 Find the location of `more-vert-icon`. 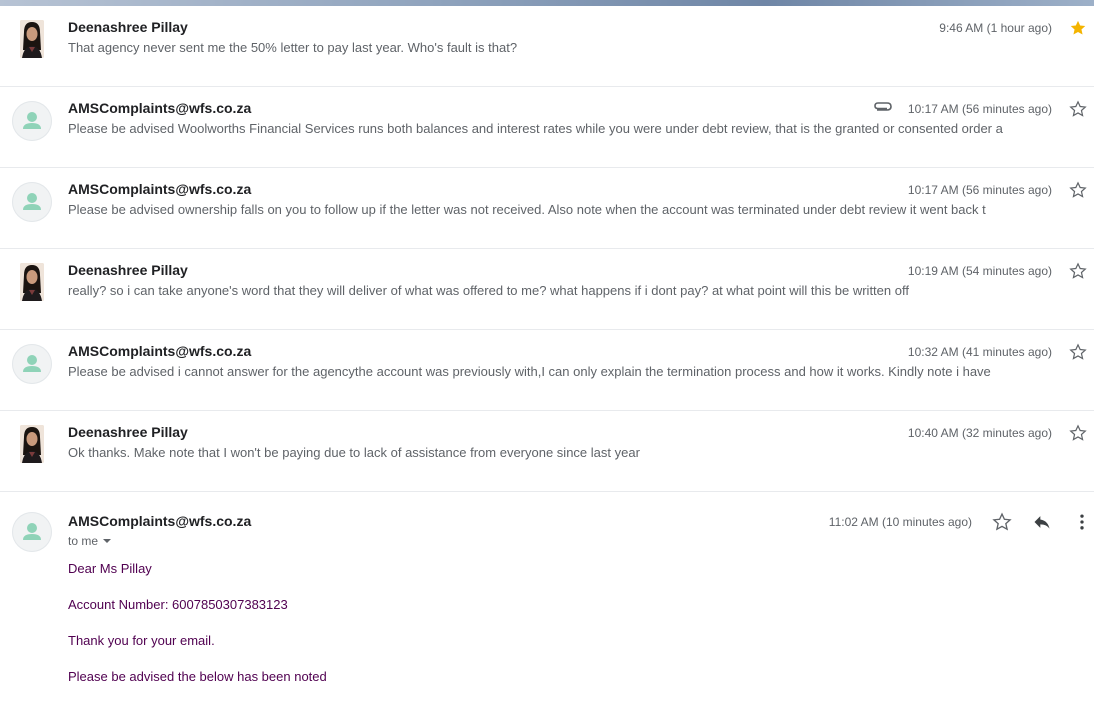

more-vert-icon is located at coordinates (1082, 522).